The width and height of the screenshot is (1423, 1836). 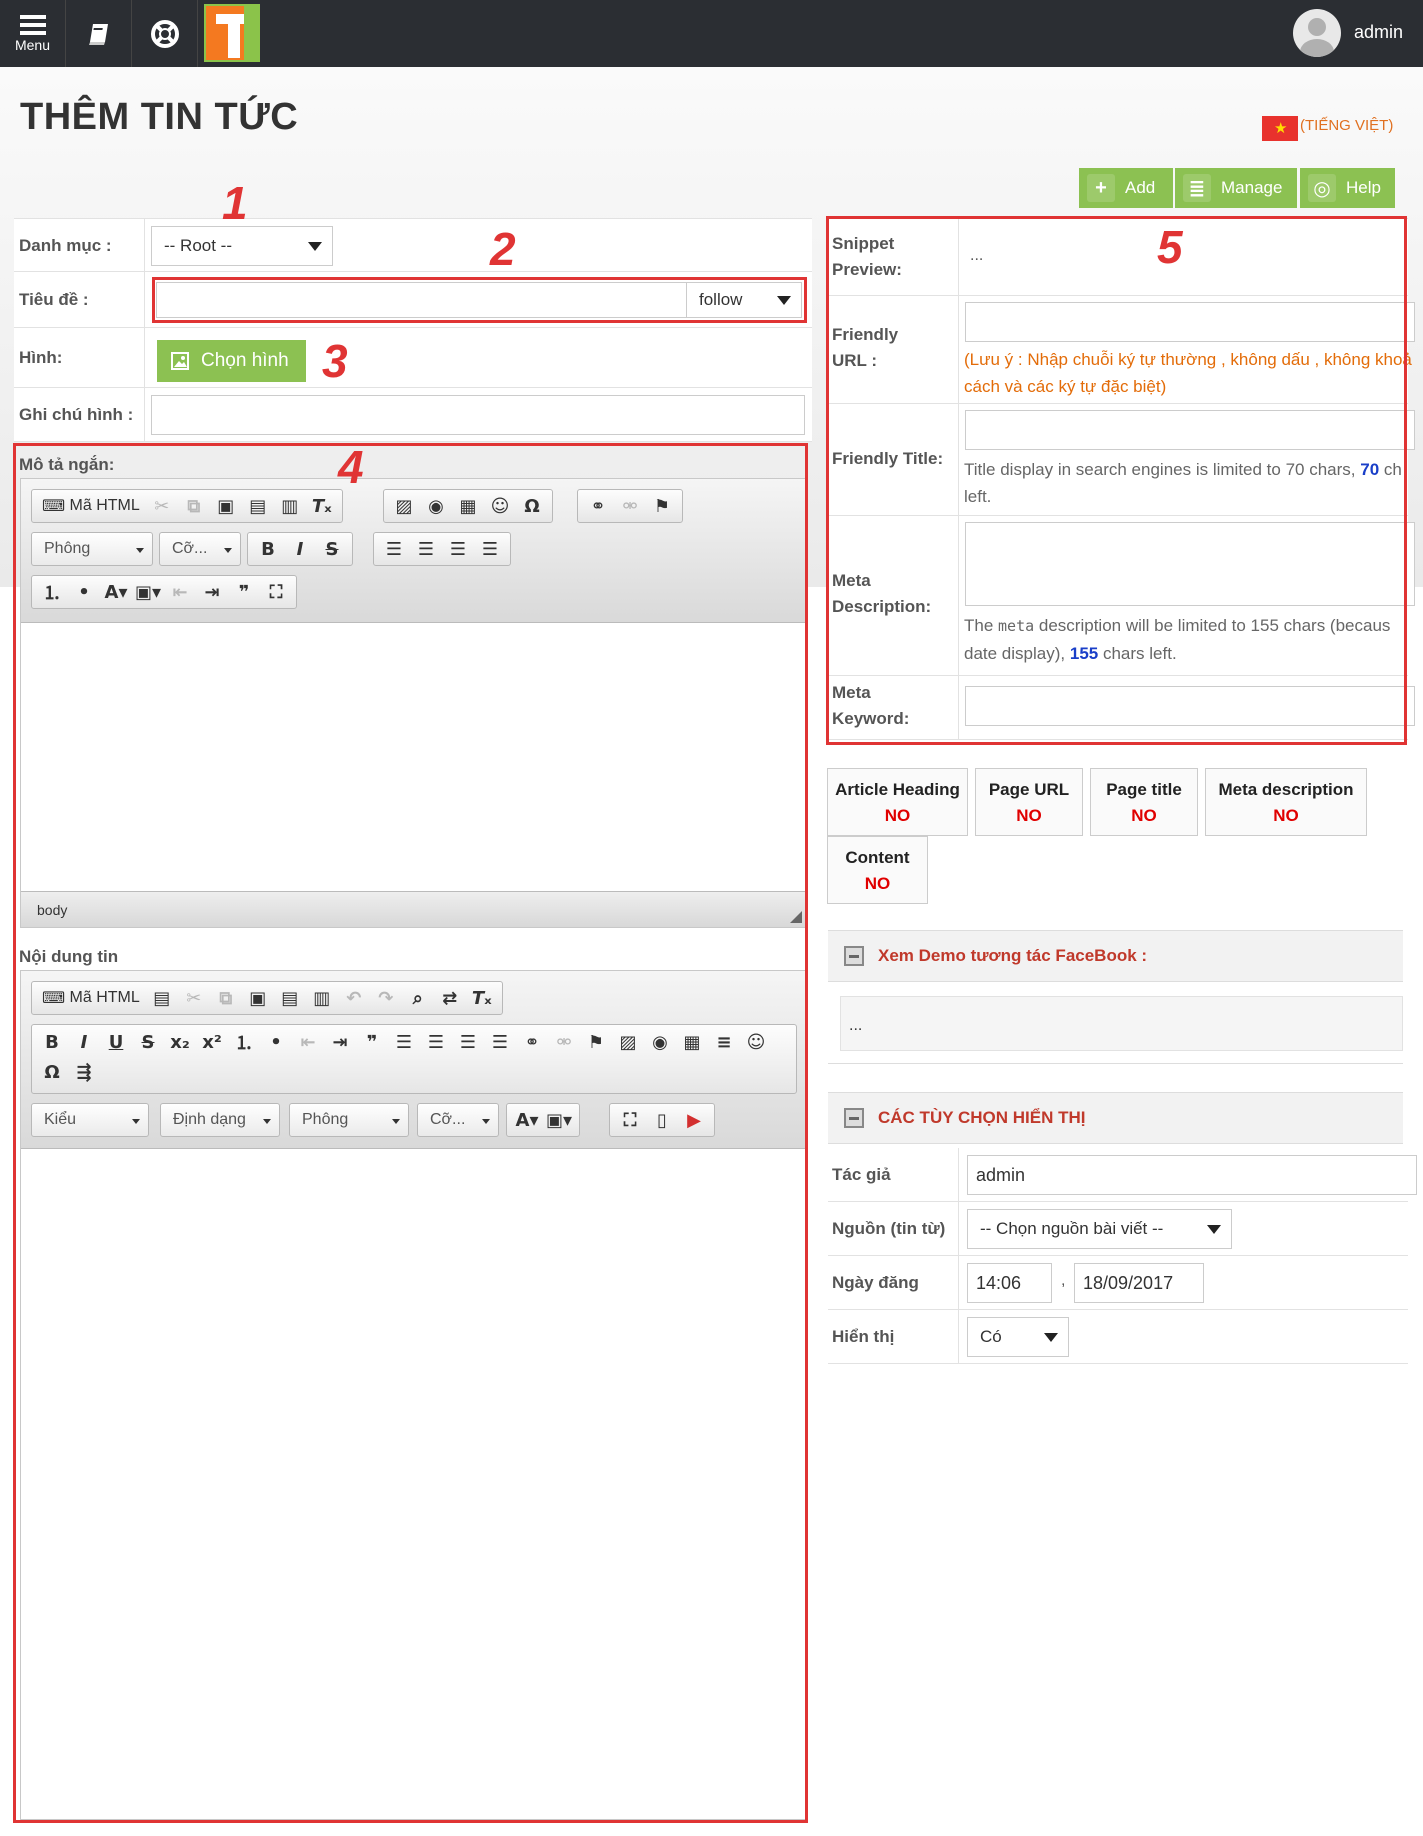 What do you see at coordinates (232, 33) in the screenshot?
I see `brand-logo` at bounding box center [232, 33].